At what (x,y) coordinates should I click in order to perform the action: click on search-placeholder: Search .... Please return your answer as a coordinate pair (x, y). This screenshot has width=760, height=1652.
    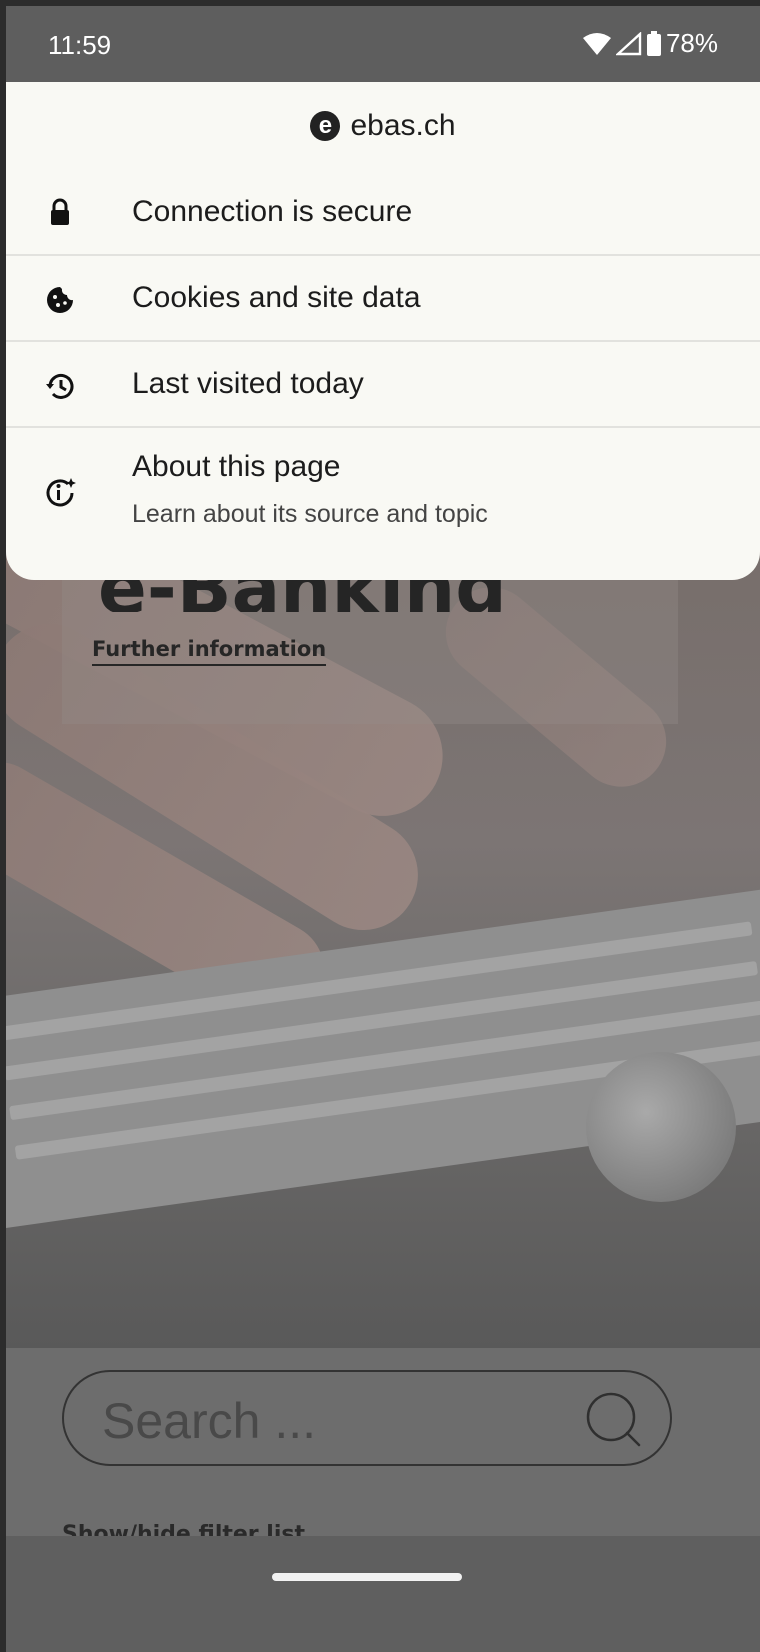
    Looking at the image, I should click on (209, 1421).